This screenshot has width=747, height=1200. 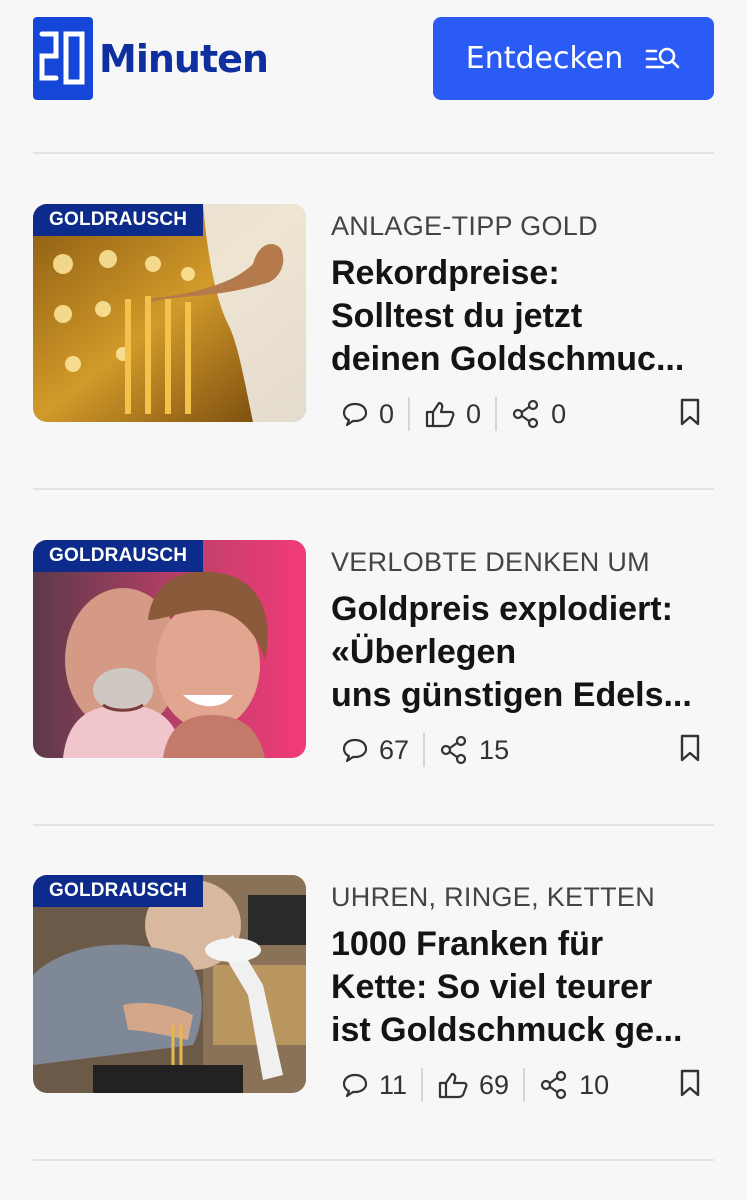 What do you see at coordinates (374, 1085) in the screenshot?
I see `comments-count: 11` at bounding box center [374, 1085].